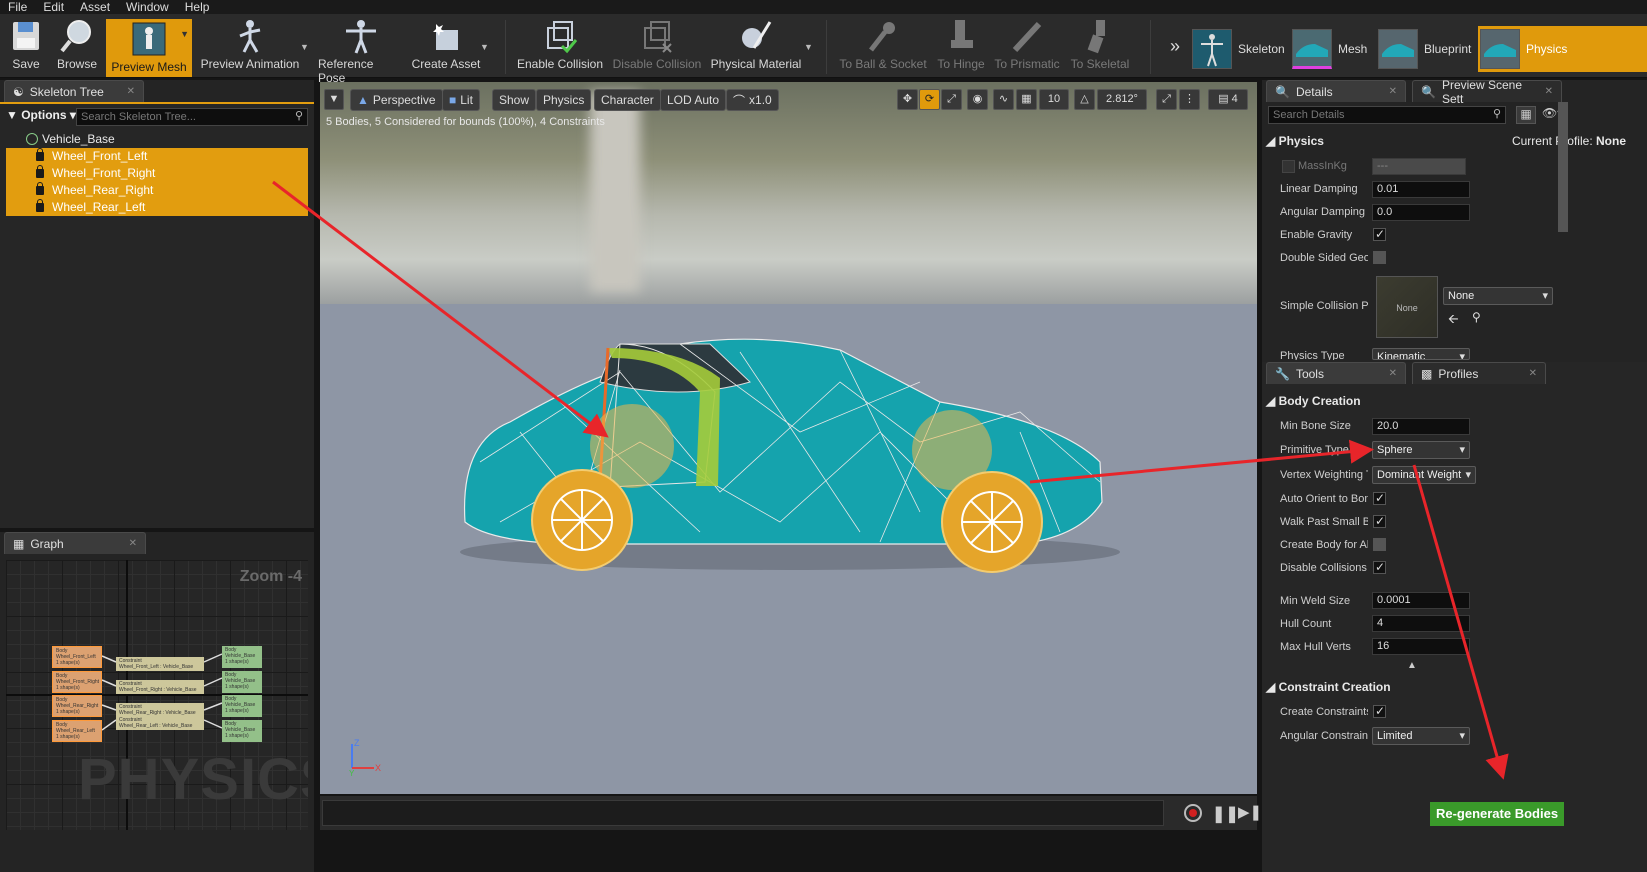 The width and height of the screenshot is (1647, 872). I want to click on primitive-type-combo: Sphere, so click(1421, 450).